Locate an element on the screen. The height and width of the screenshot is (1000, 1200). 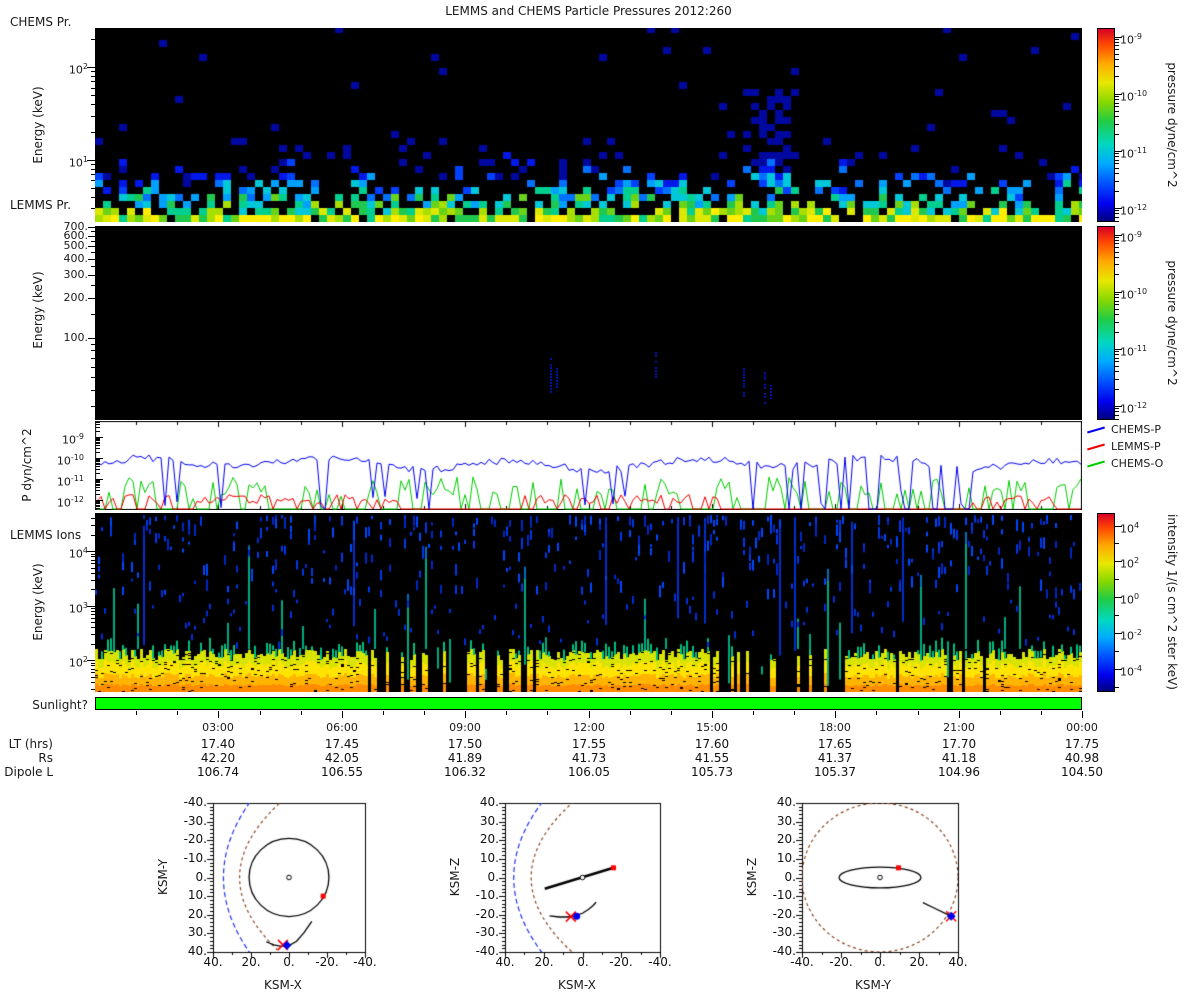
yaxis-title-pressure: P dyn/cm^2 is located at coordinates (27, 465).